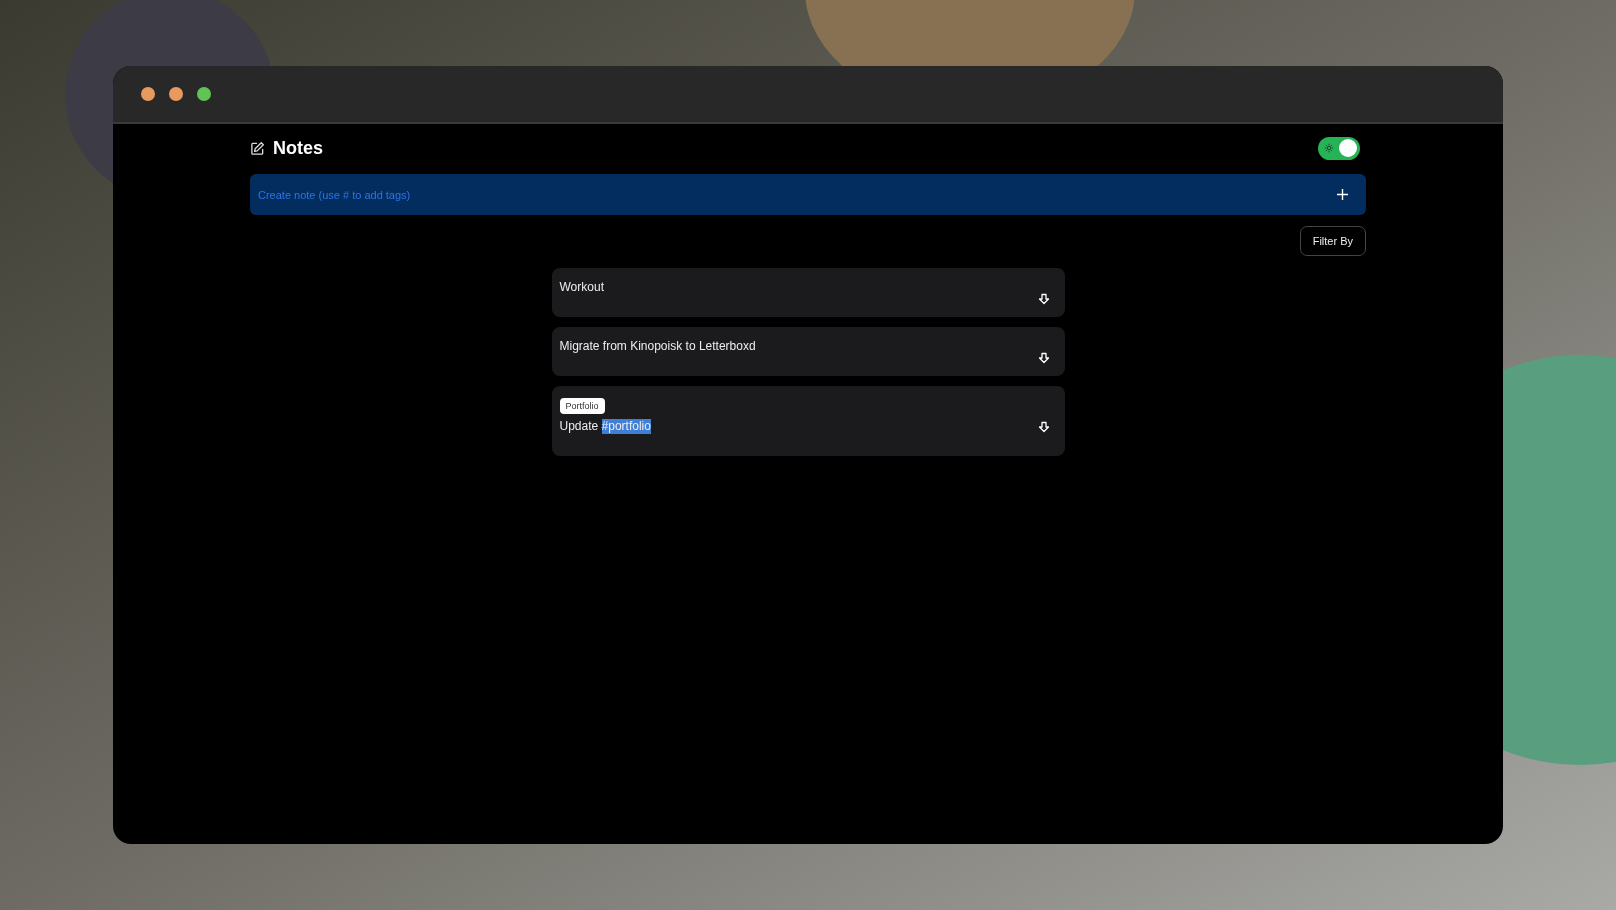  Describe the element at coordinates (581, 287) in the screenshot. I see `note-text: Workout` at that location.